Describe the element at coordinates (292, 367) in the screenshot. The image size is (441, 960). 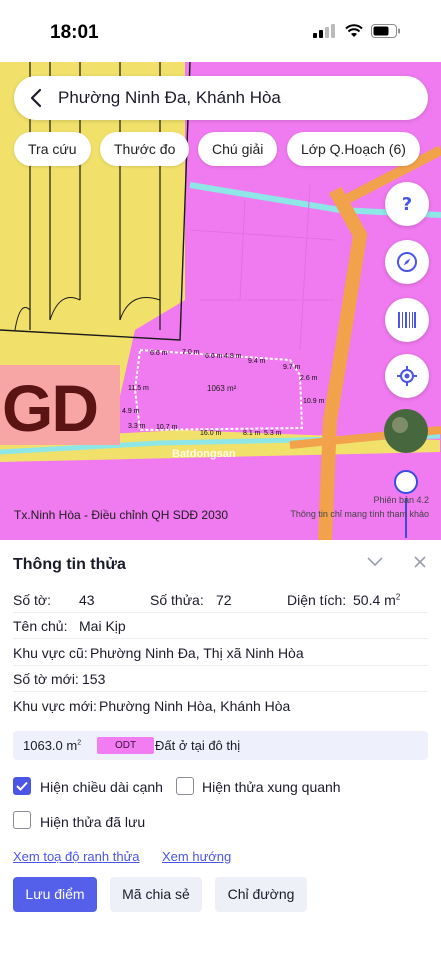
I see `edge-length-label: 9.7 m` at that location.